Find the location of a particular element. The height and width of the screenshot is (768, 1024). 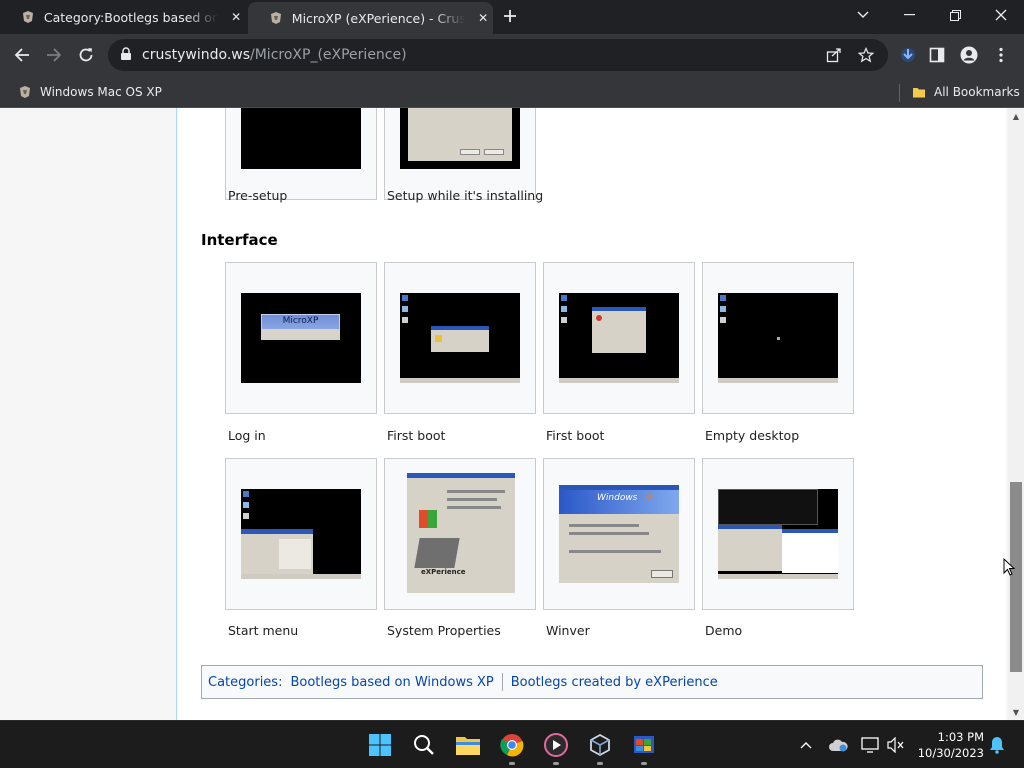

gallery-item-log-in: MicroXP is located at coordinates (301, 338).